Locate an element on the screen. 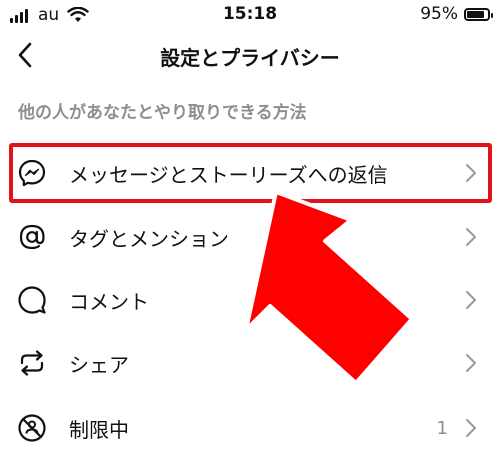 Image resolution: width=500 pixels, height=450 pixels. settings-row-restricted: 制限中 1 is located at coordinates (250, 424).